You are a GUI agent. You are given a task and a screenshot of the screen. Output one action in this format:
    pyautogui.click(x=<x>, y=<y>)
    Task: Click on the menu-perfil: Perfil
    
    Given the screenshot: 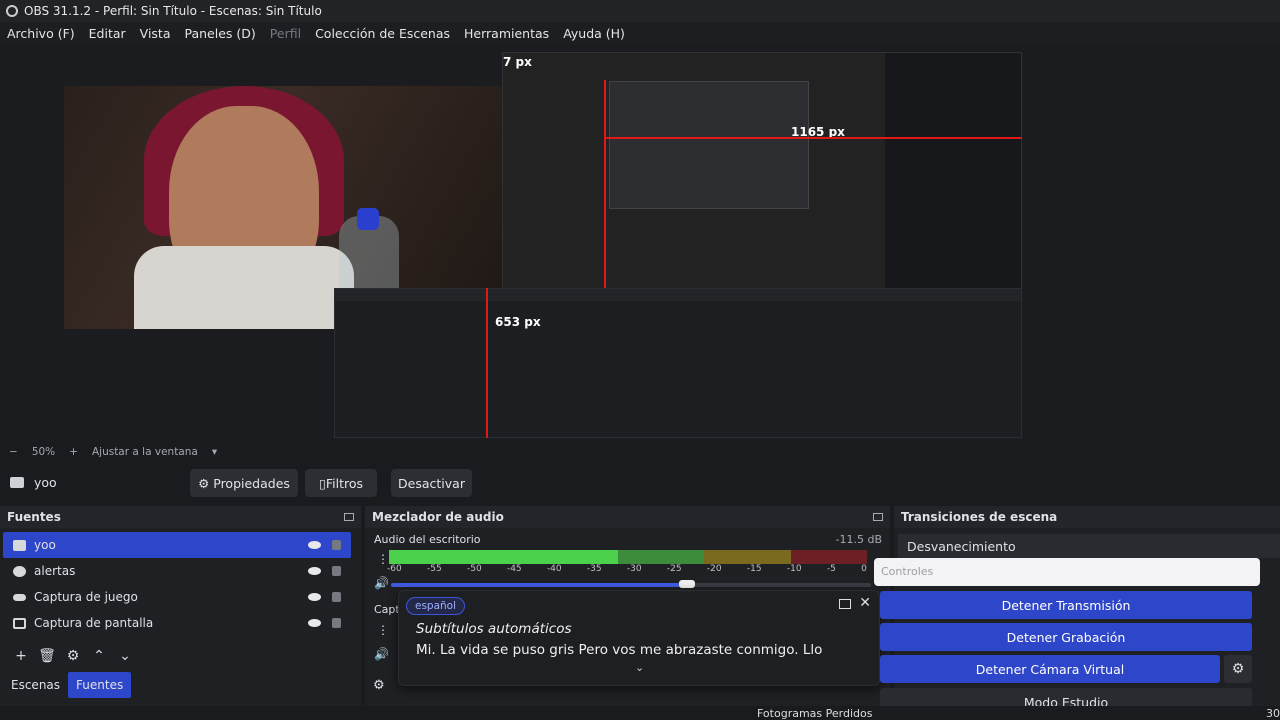 What is the action you would take?
    pyautogui.click(x=285, y=33)
    